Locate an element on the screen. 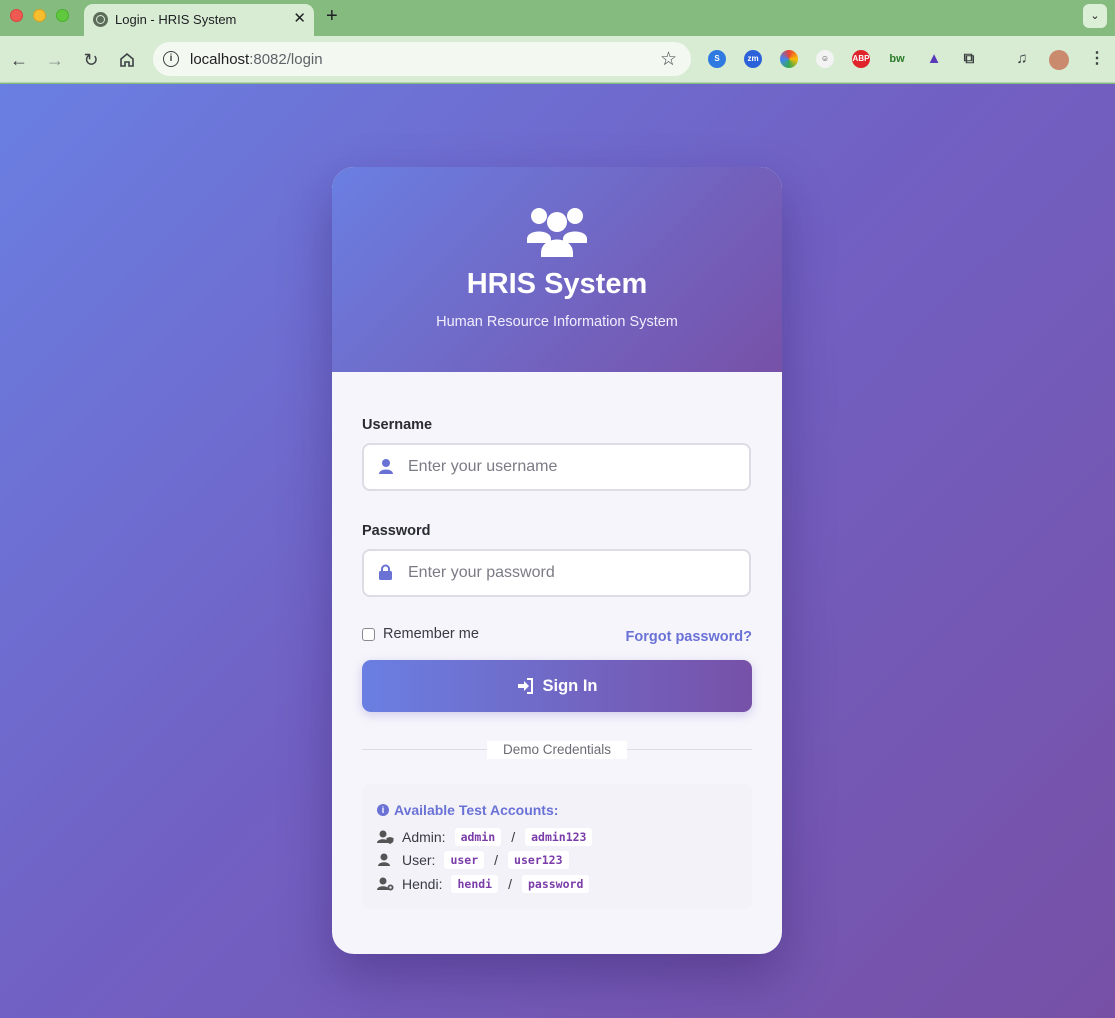  password-input is located at coordinates (573, 573).